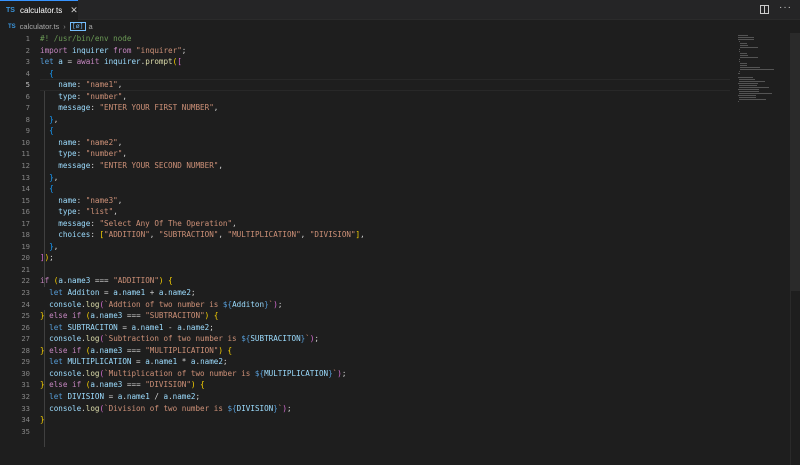  I want to click on code-line: type: "list",, so click(385, 212).